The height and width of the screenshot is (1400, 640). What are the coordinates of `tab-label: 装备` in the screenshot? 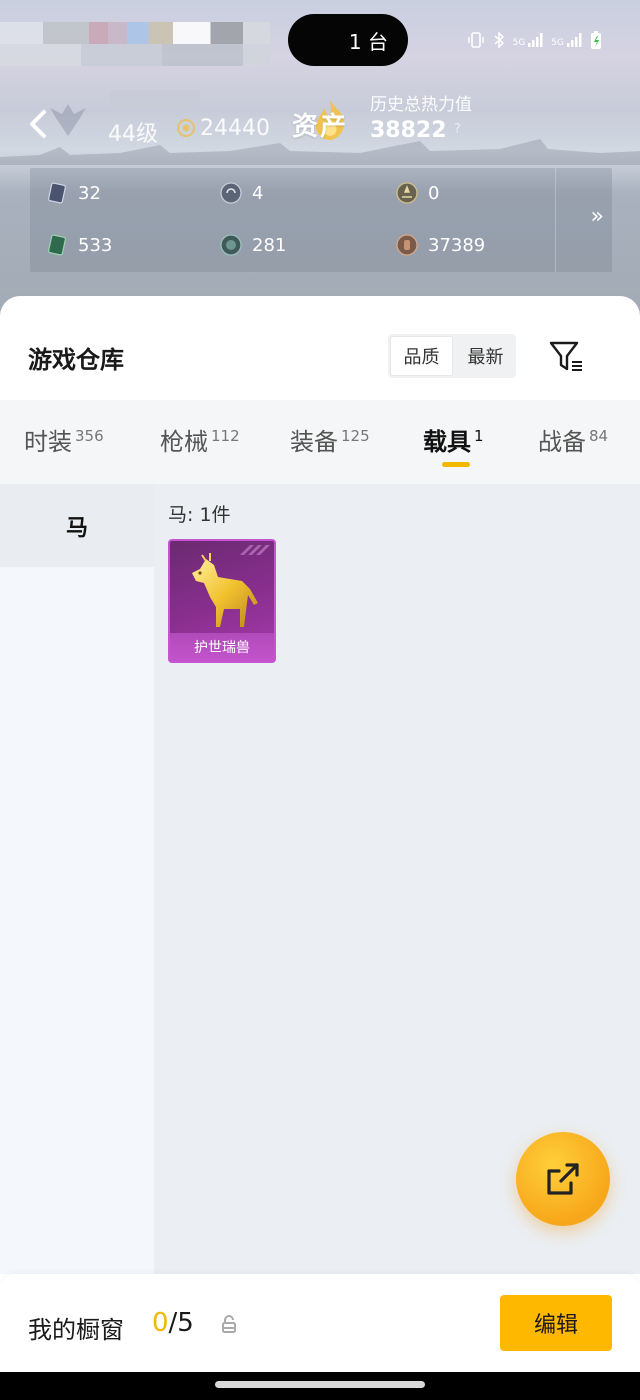 It's located at (314, 442).